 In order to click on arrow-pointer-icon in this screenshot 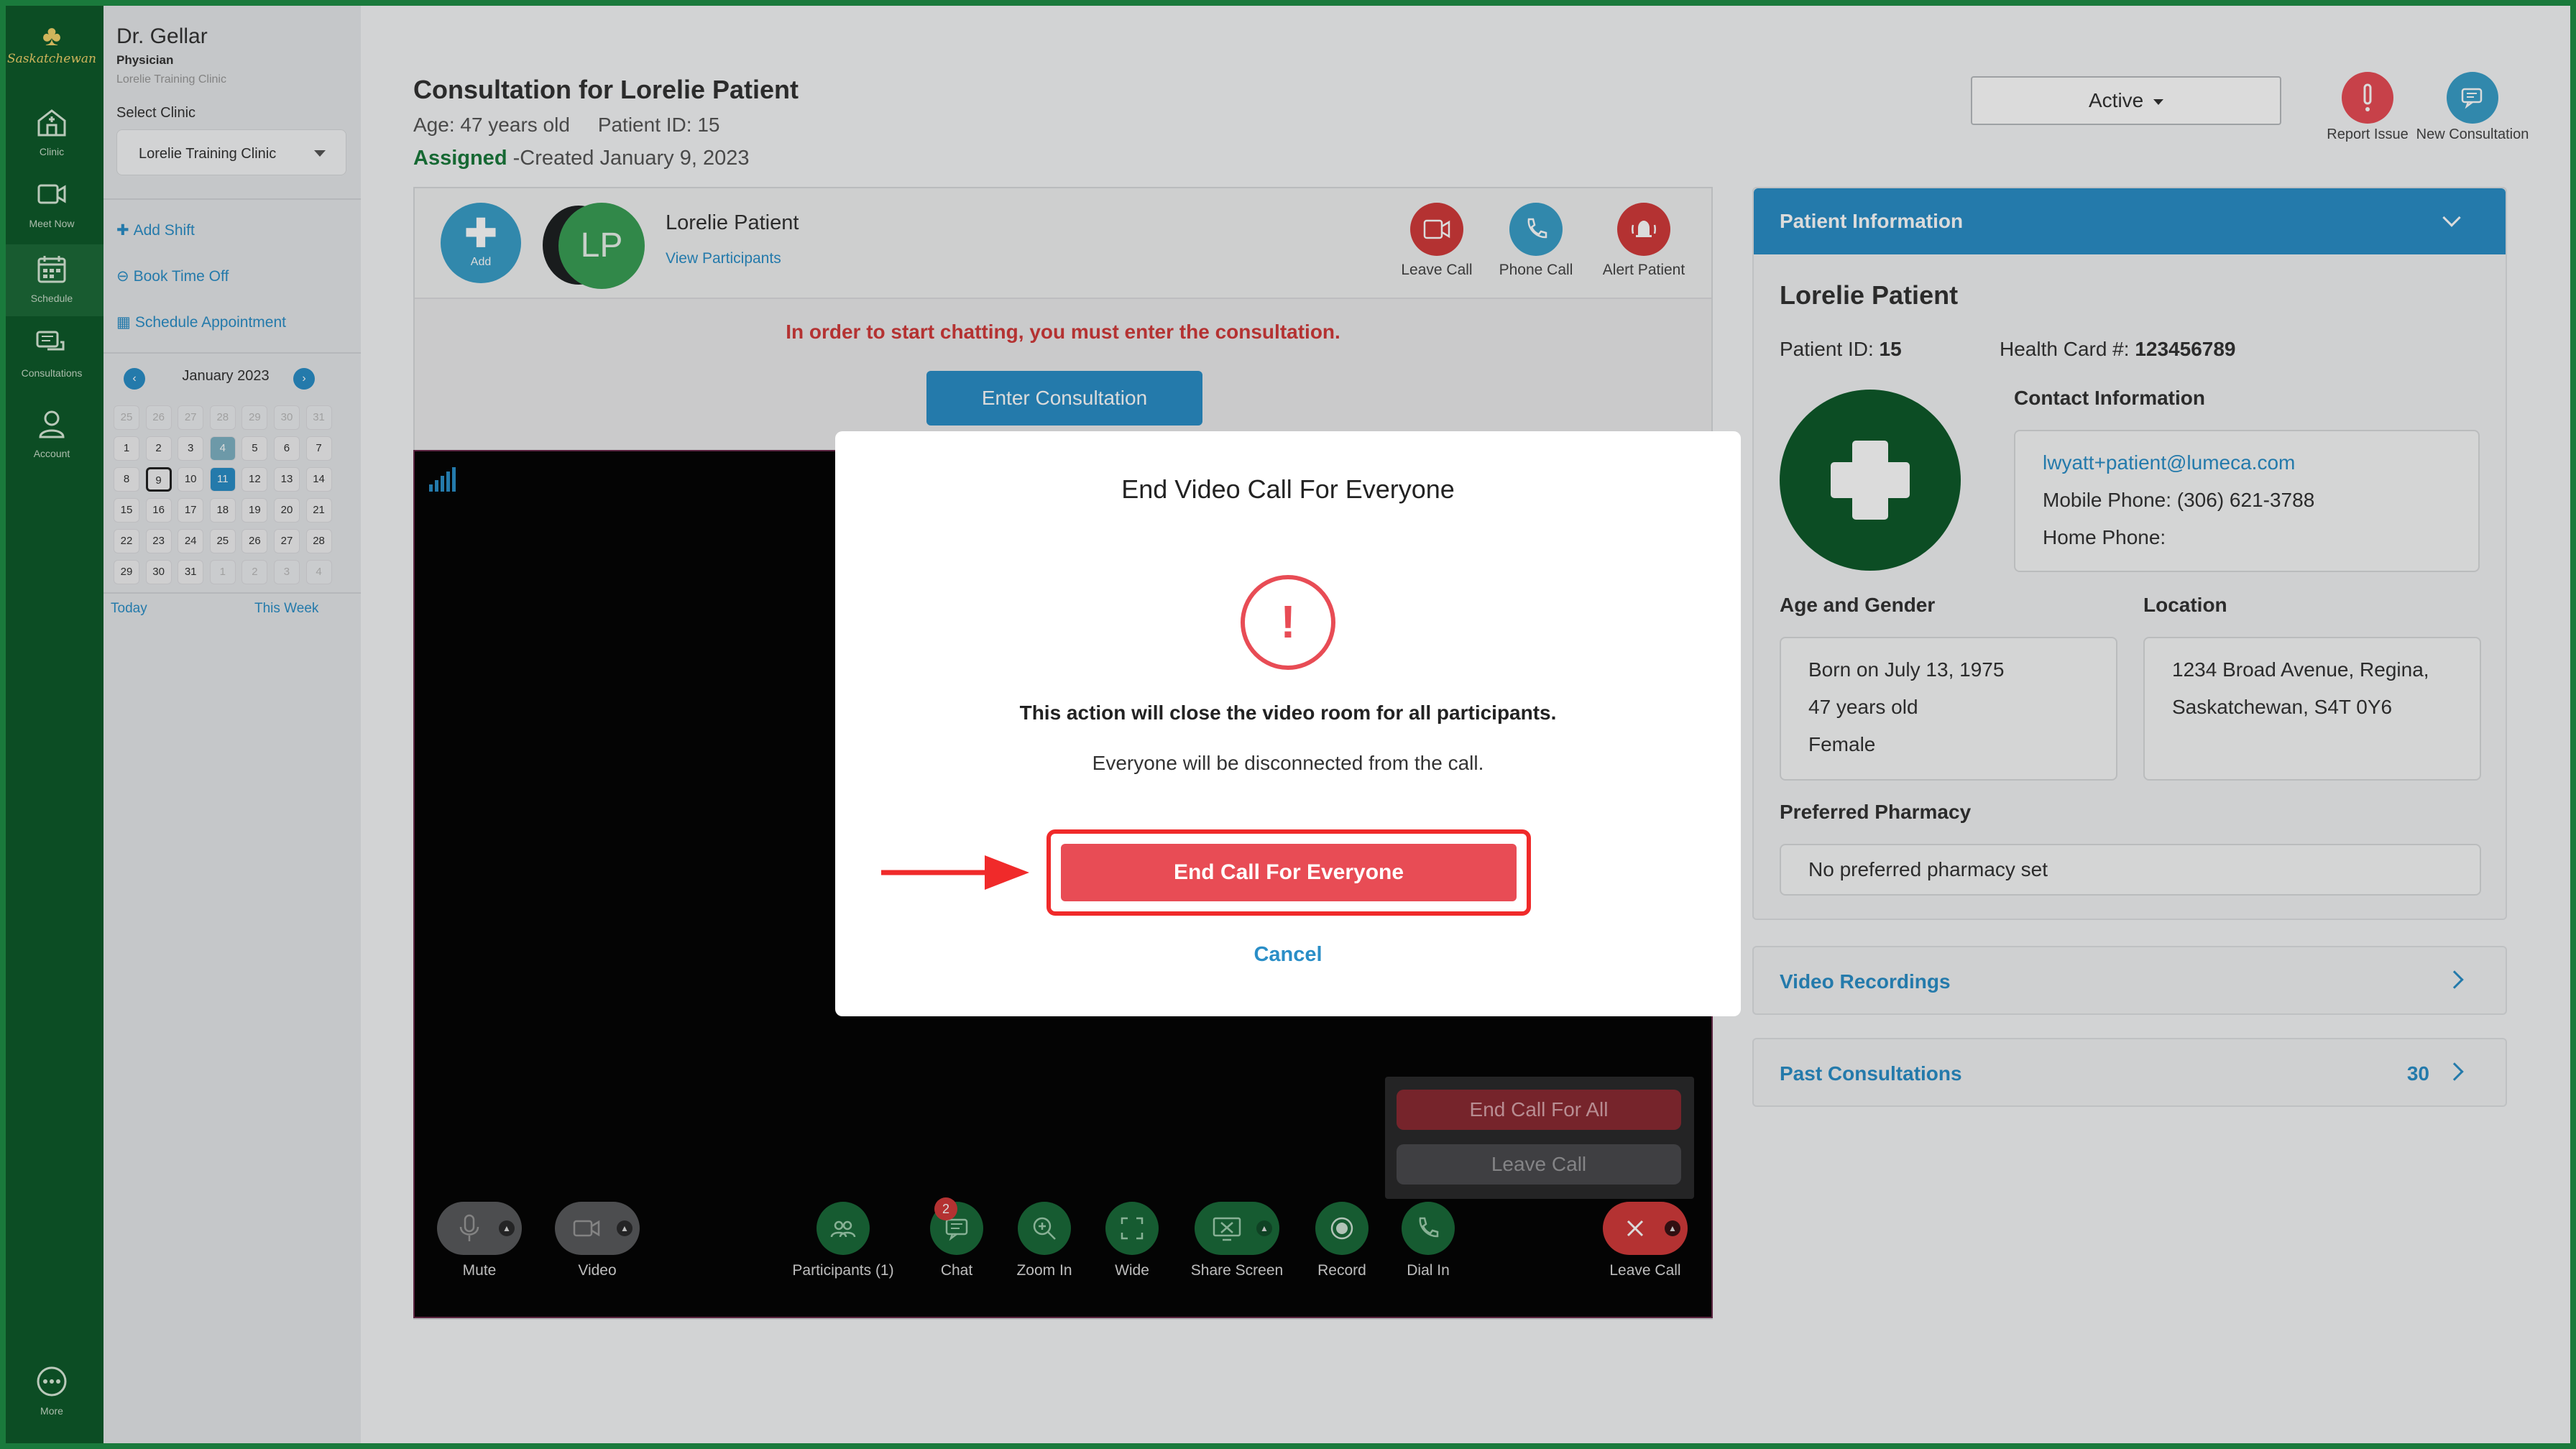, I will do `click(955, 872)`.